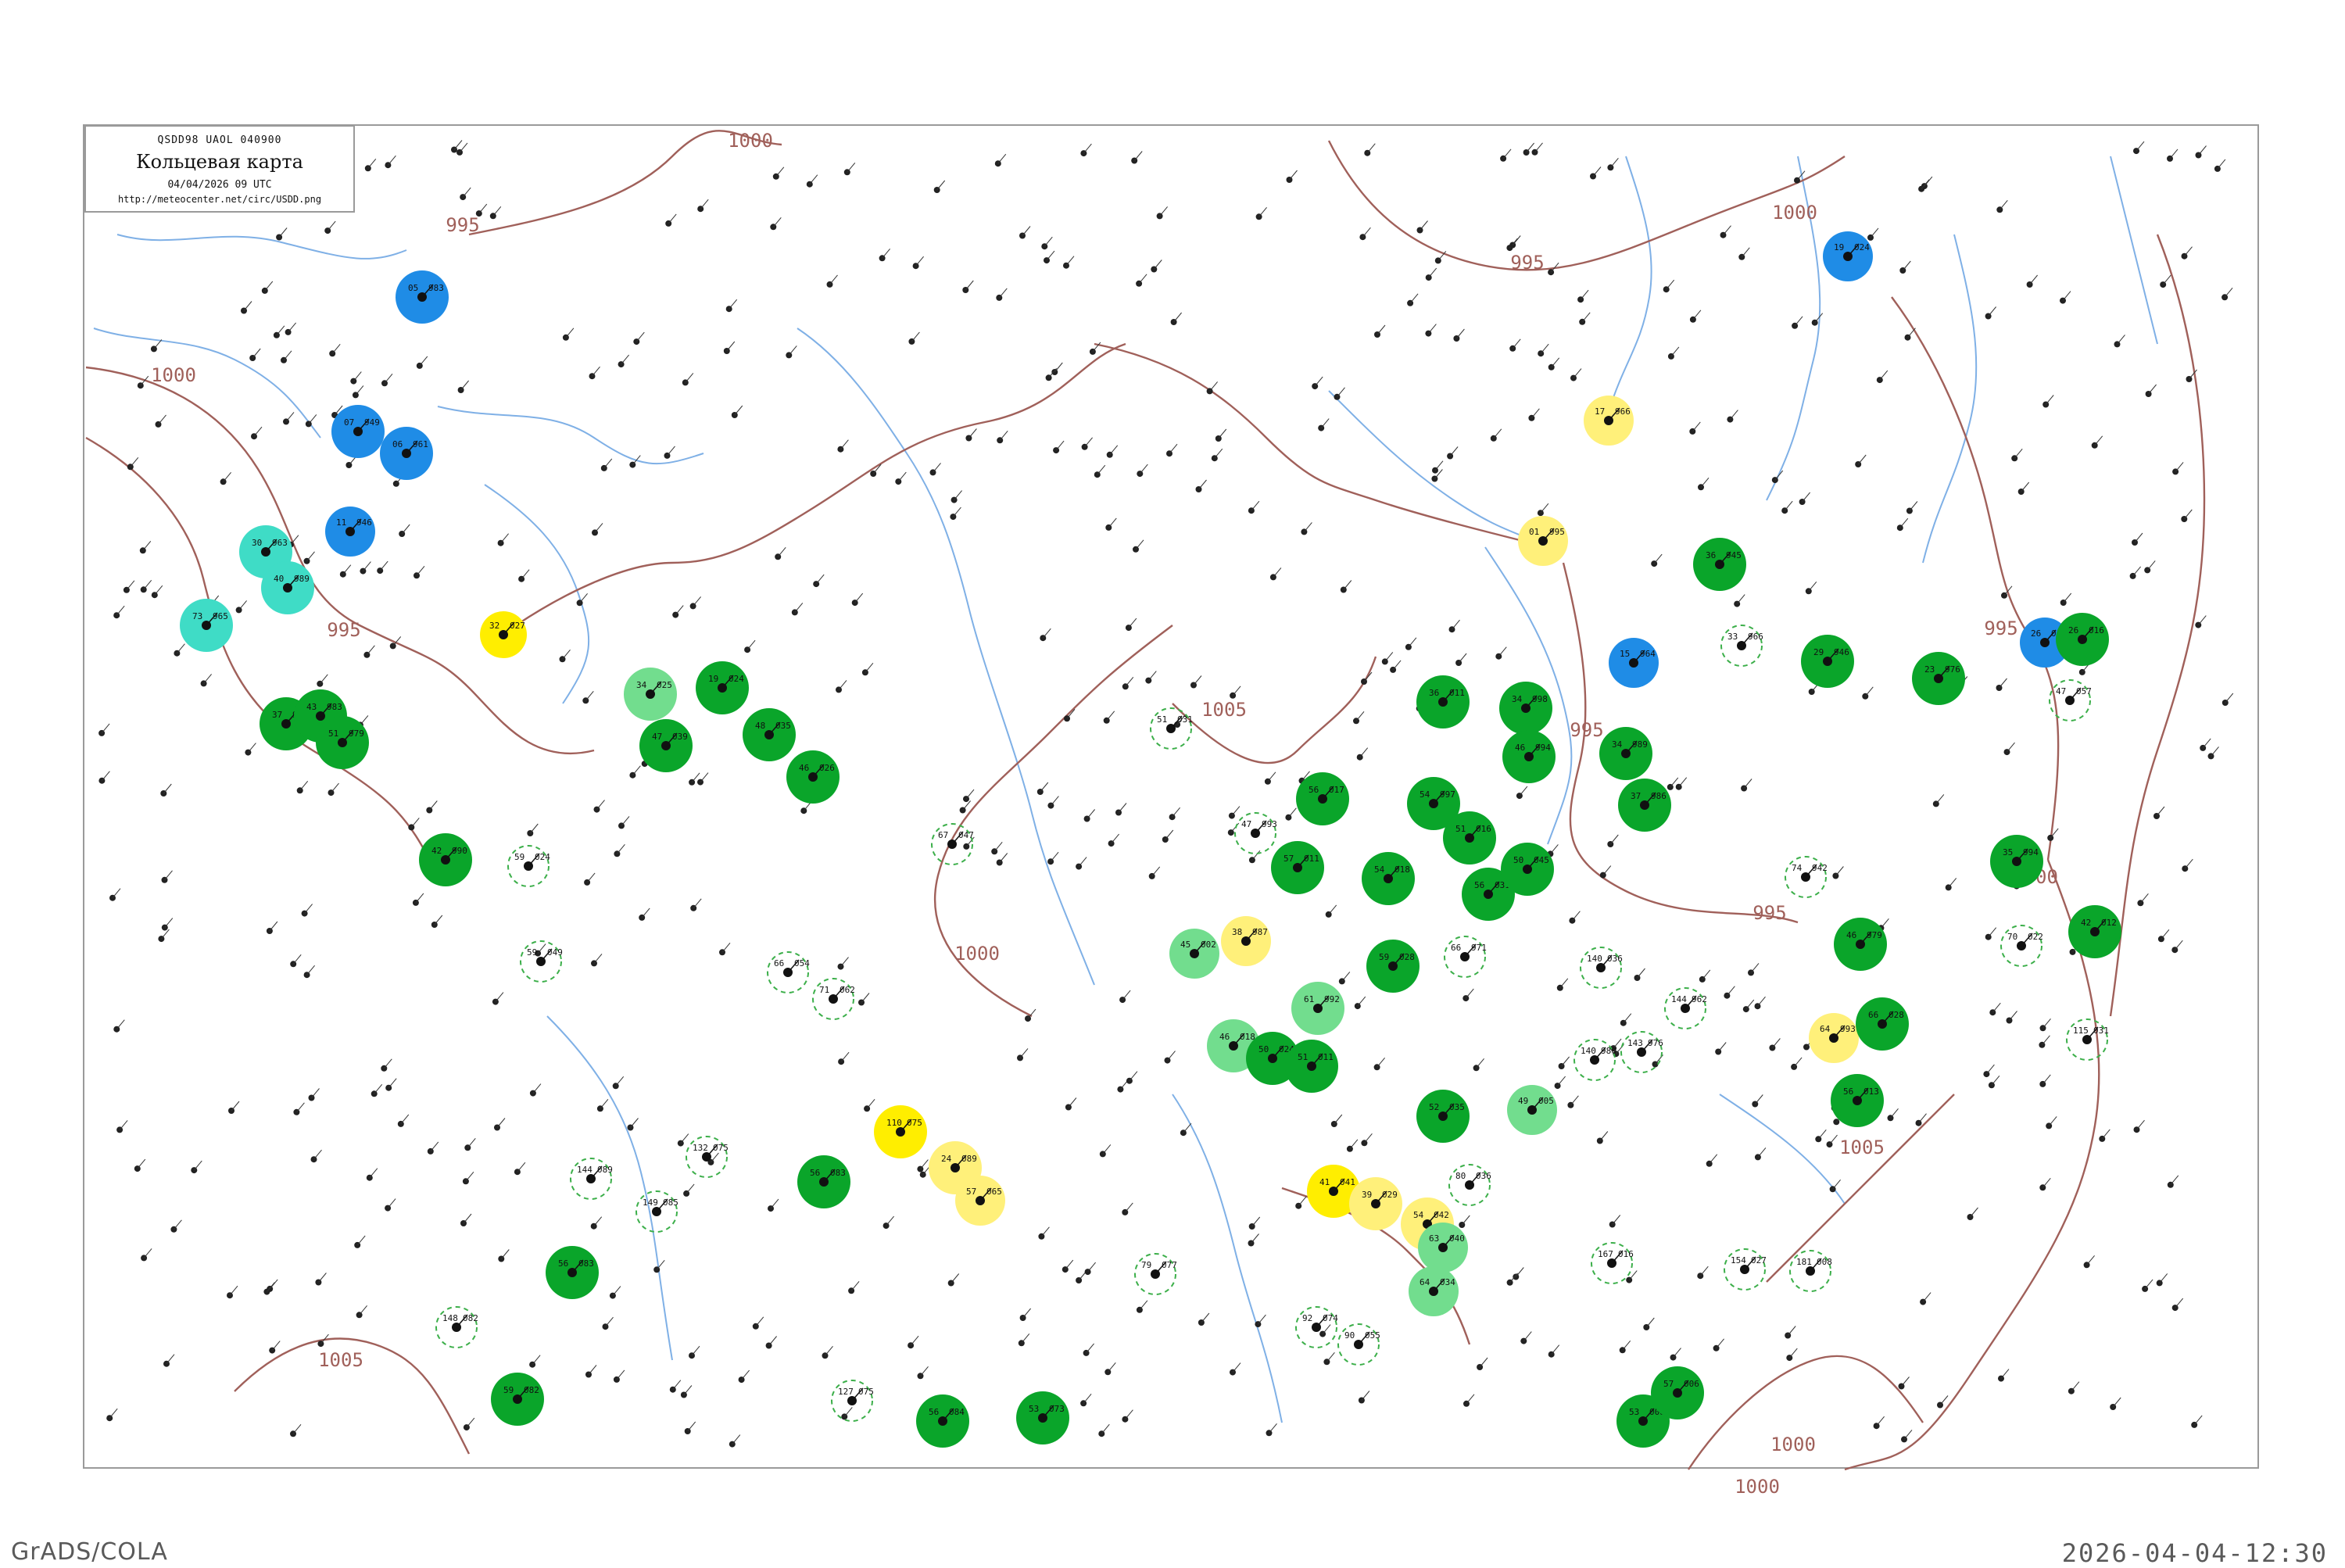 The height and width of the screenshot is (1568, 2345). I want to click on station-marker: 37 986, so click(1644, 805).